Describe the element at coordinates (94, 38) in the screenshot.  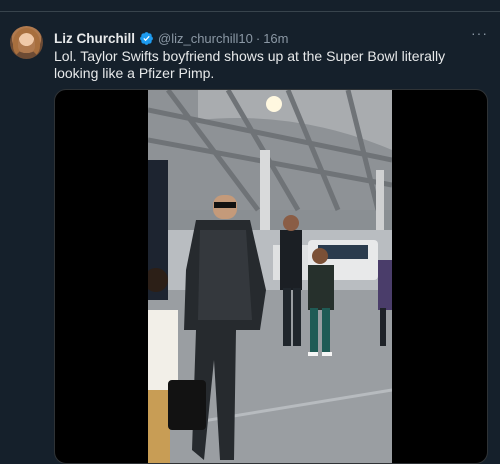
I see `author-name: Liz Churchill` at that location.